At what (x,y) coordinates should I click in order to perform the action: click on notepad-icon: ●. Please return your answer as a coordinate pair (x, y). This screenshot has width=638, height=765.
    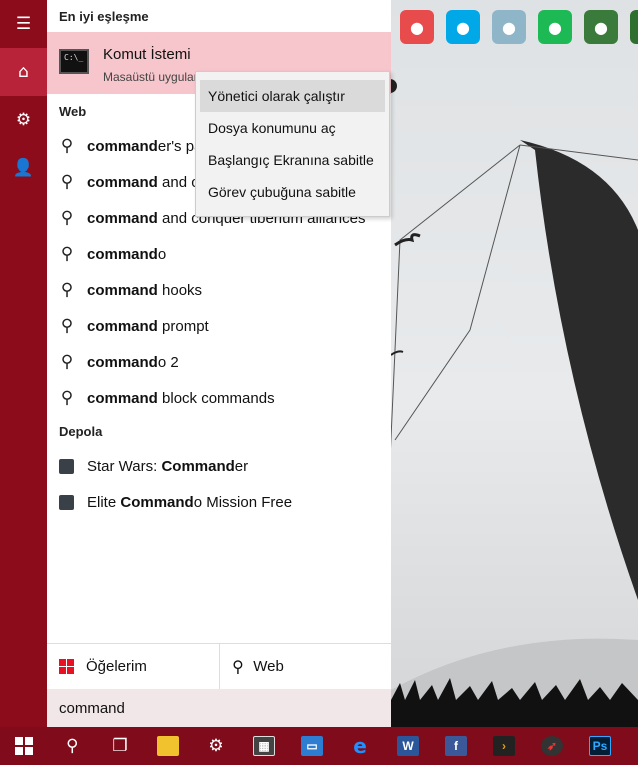
    Looking at the image, I should click on (509, 27).